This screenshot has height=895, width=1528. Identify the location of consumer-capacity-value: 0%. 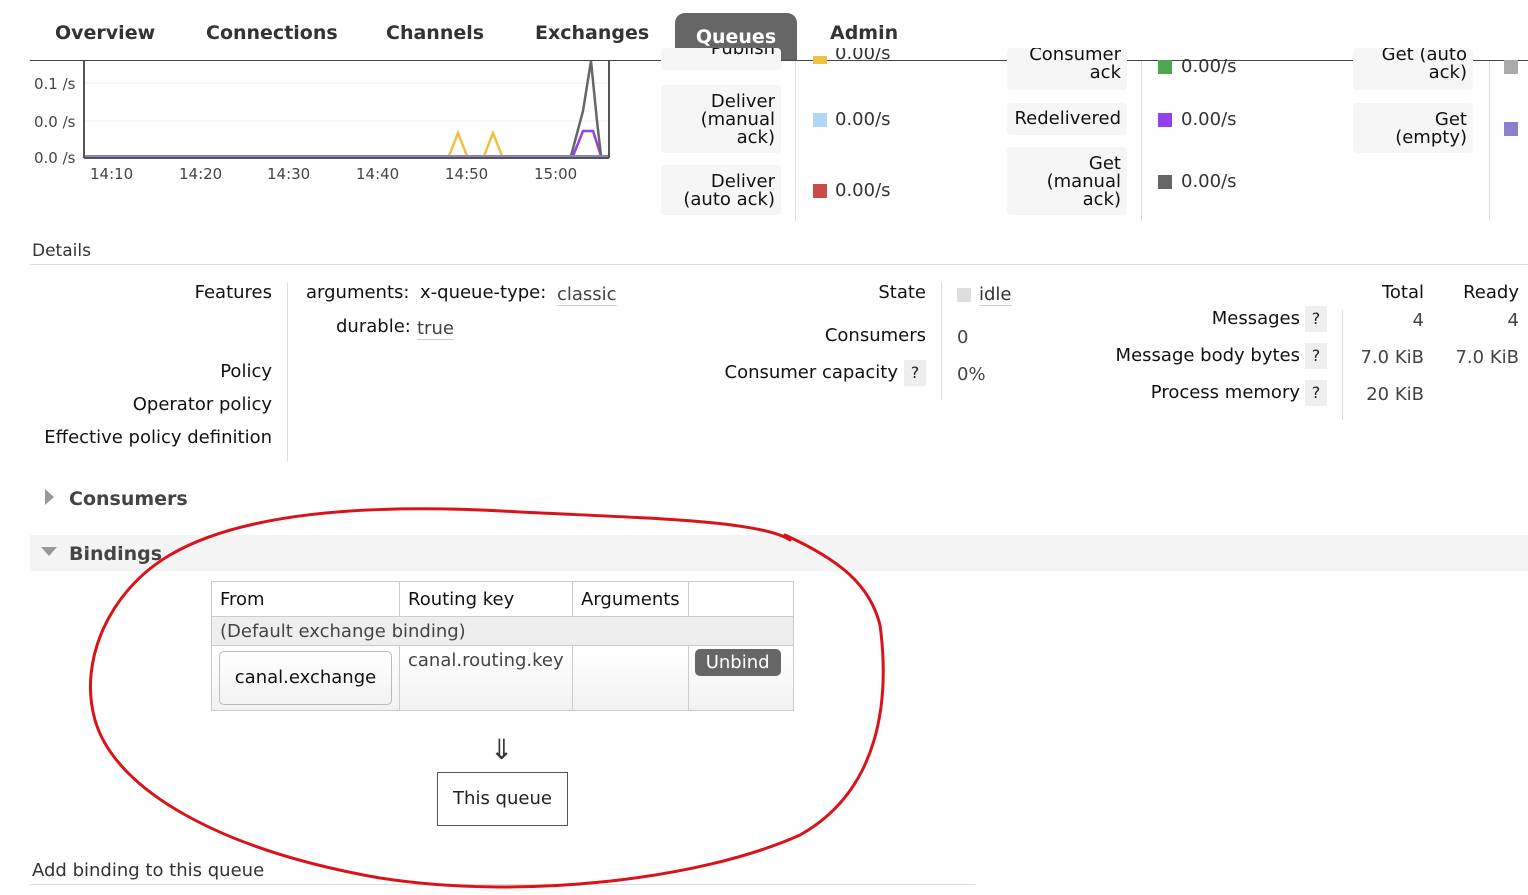
(971, 374).